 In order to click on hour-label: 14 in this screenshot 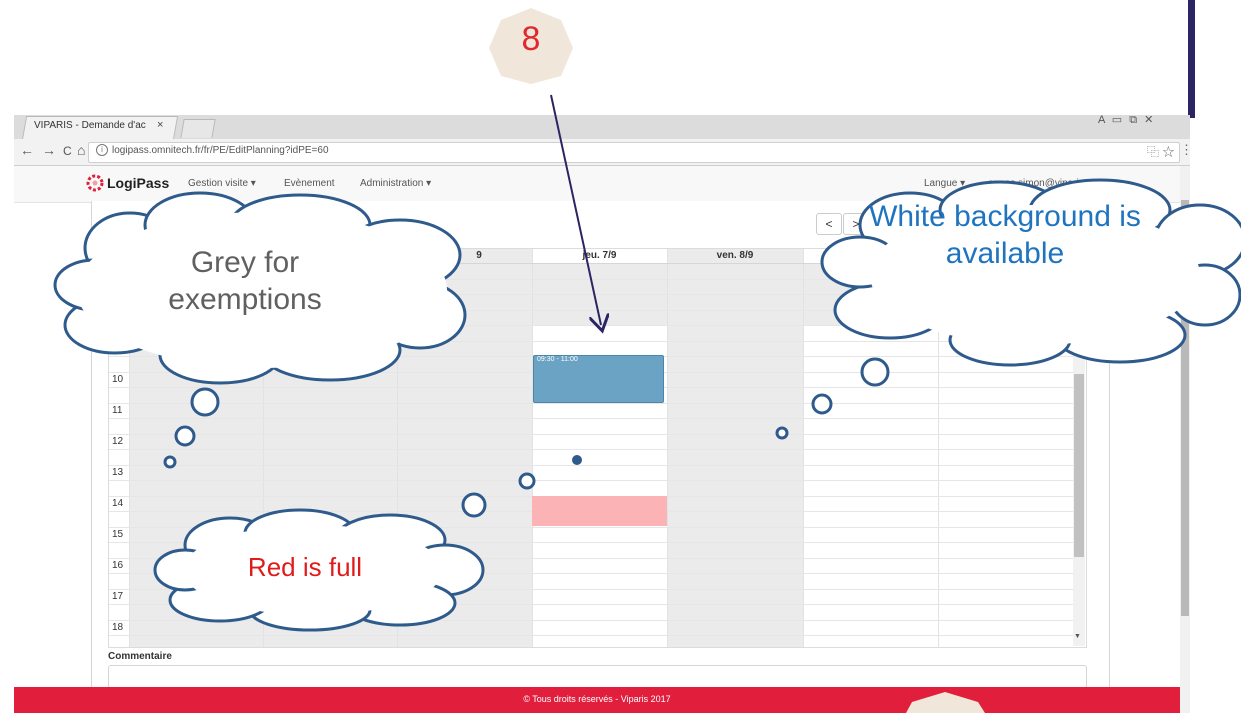, I will do `click(118, 503)`.